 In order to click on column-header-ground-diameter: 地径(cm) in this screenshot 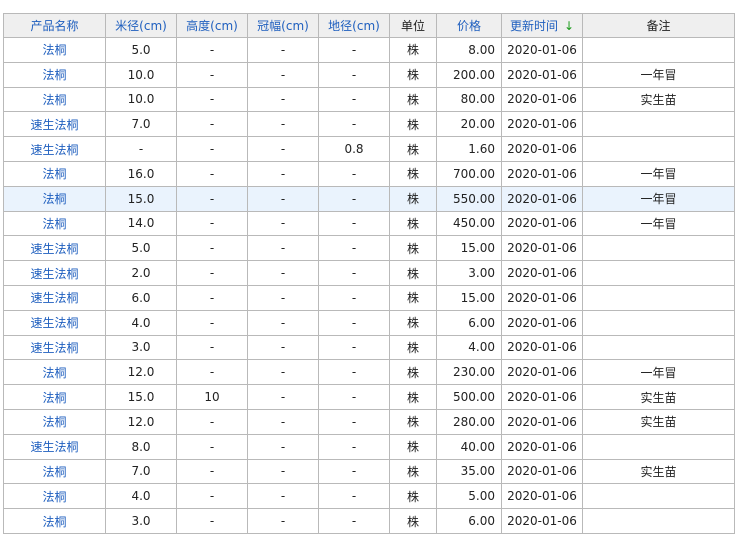, I will do `click(354, 25)`.